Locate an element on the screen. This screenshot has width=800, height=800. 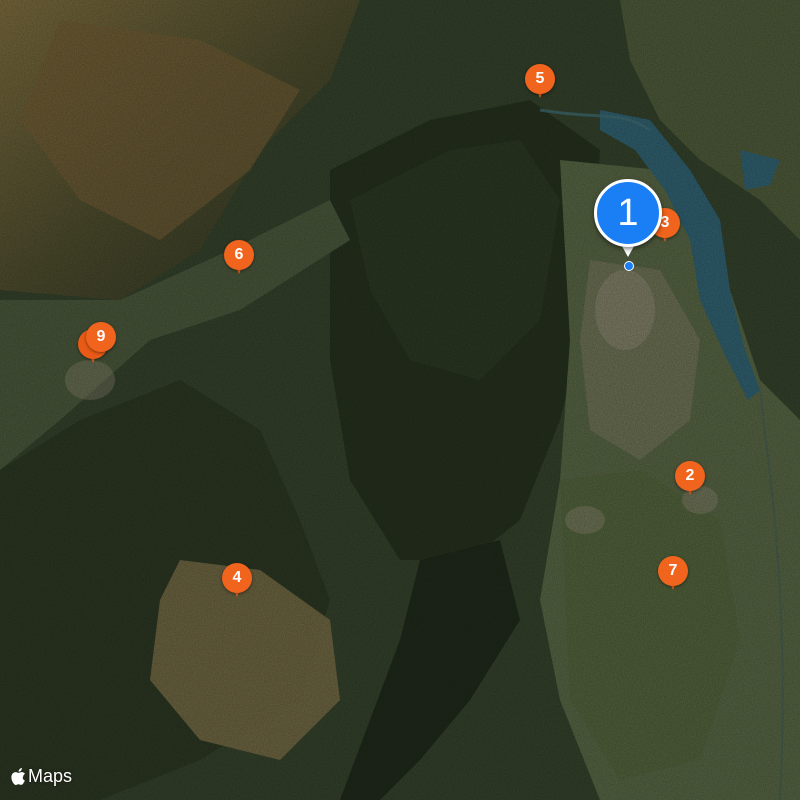
maps-logo: Maps is located at coordinates (41, 776).